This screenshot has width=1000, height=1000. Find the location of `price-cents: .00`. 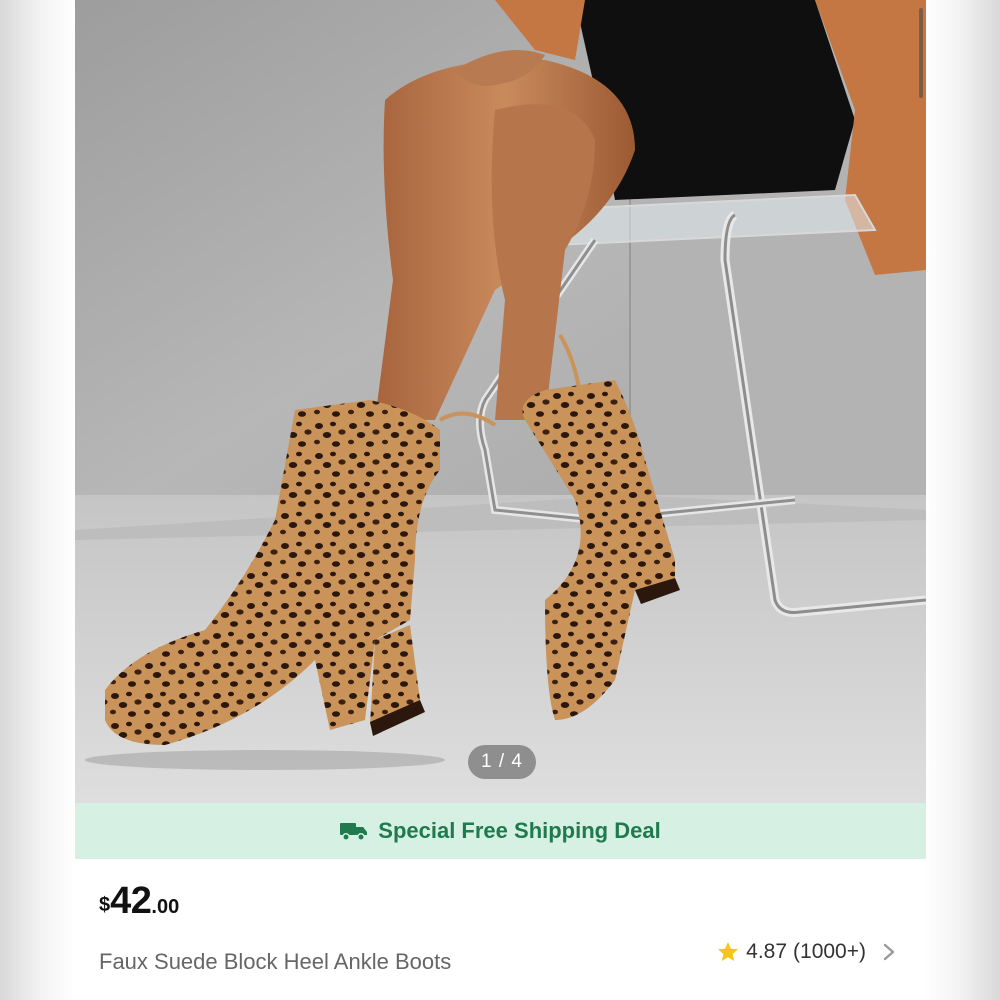

price-cents: .00 is located at coordinates (165, 907).